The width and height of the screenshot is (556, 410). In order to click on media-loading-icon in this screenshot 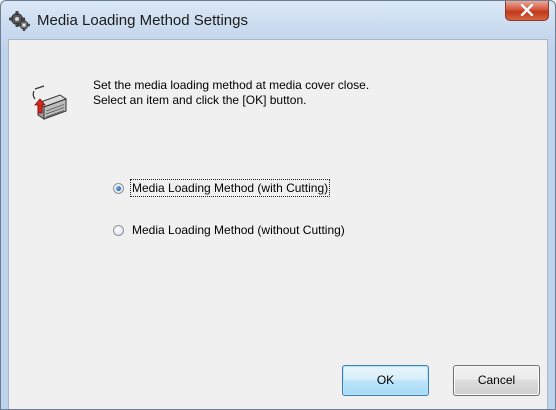, I will do `click(50, 104)`.